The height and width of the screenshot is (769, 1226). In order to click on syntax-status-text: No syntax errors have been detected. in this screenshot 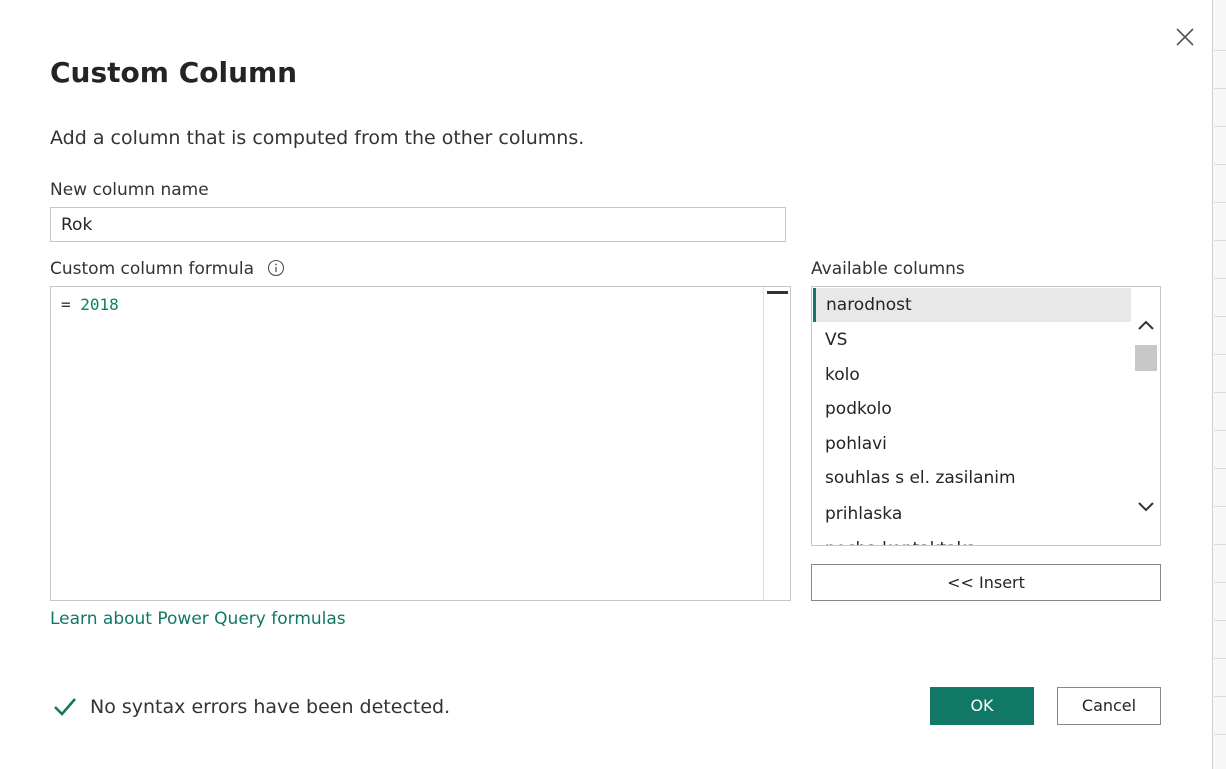, I will do `click(270, 707)`.